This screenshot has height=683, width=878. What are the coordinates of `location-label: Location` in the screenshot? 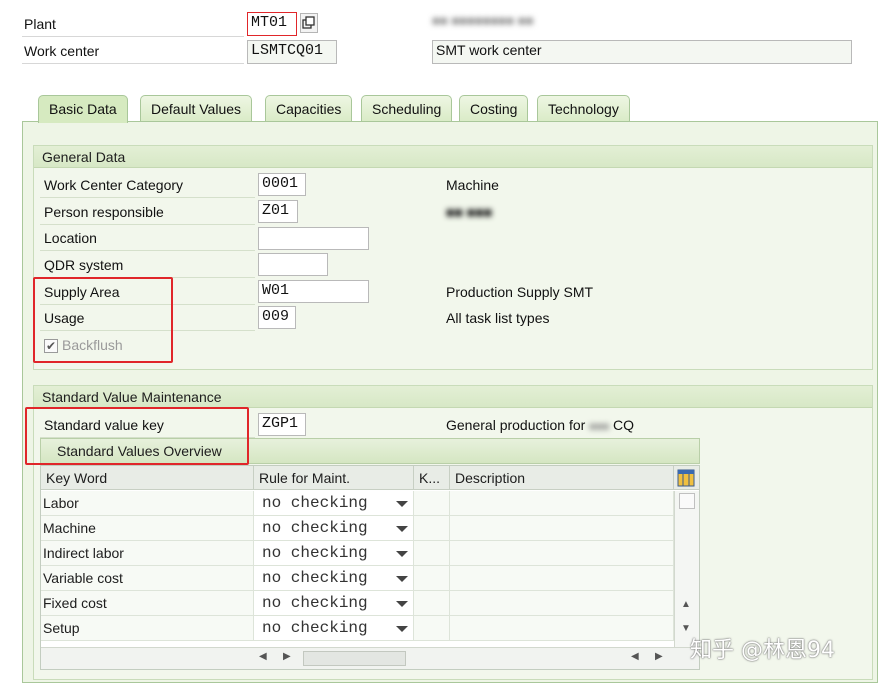 It's located at (70, 238).